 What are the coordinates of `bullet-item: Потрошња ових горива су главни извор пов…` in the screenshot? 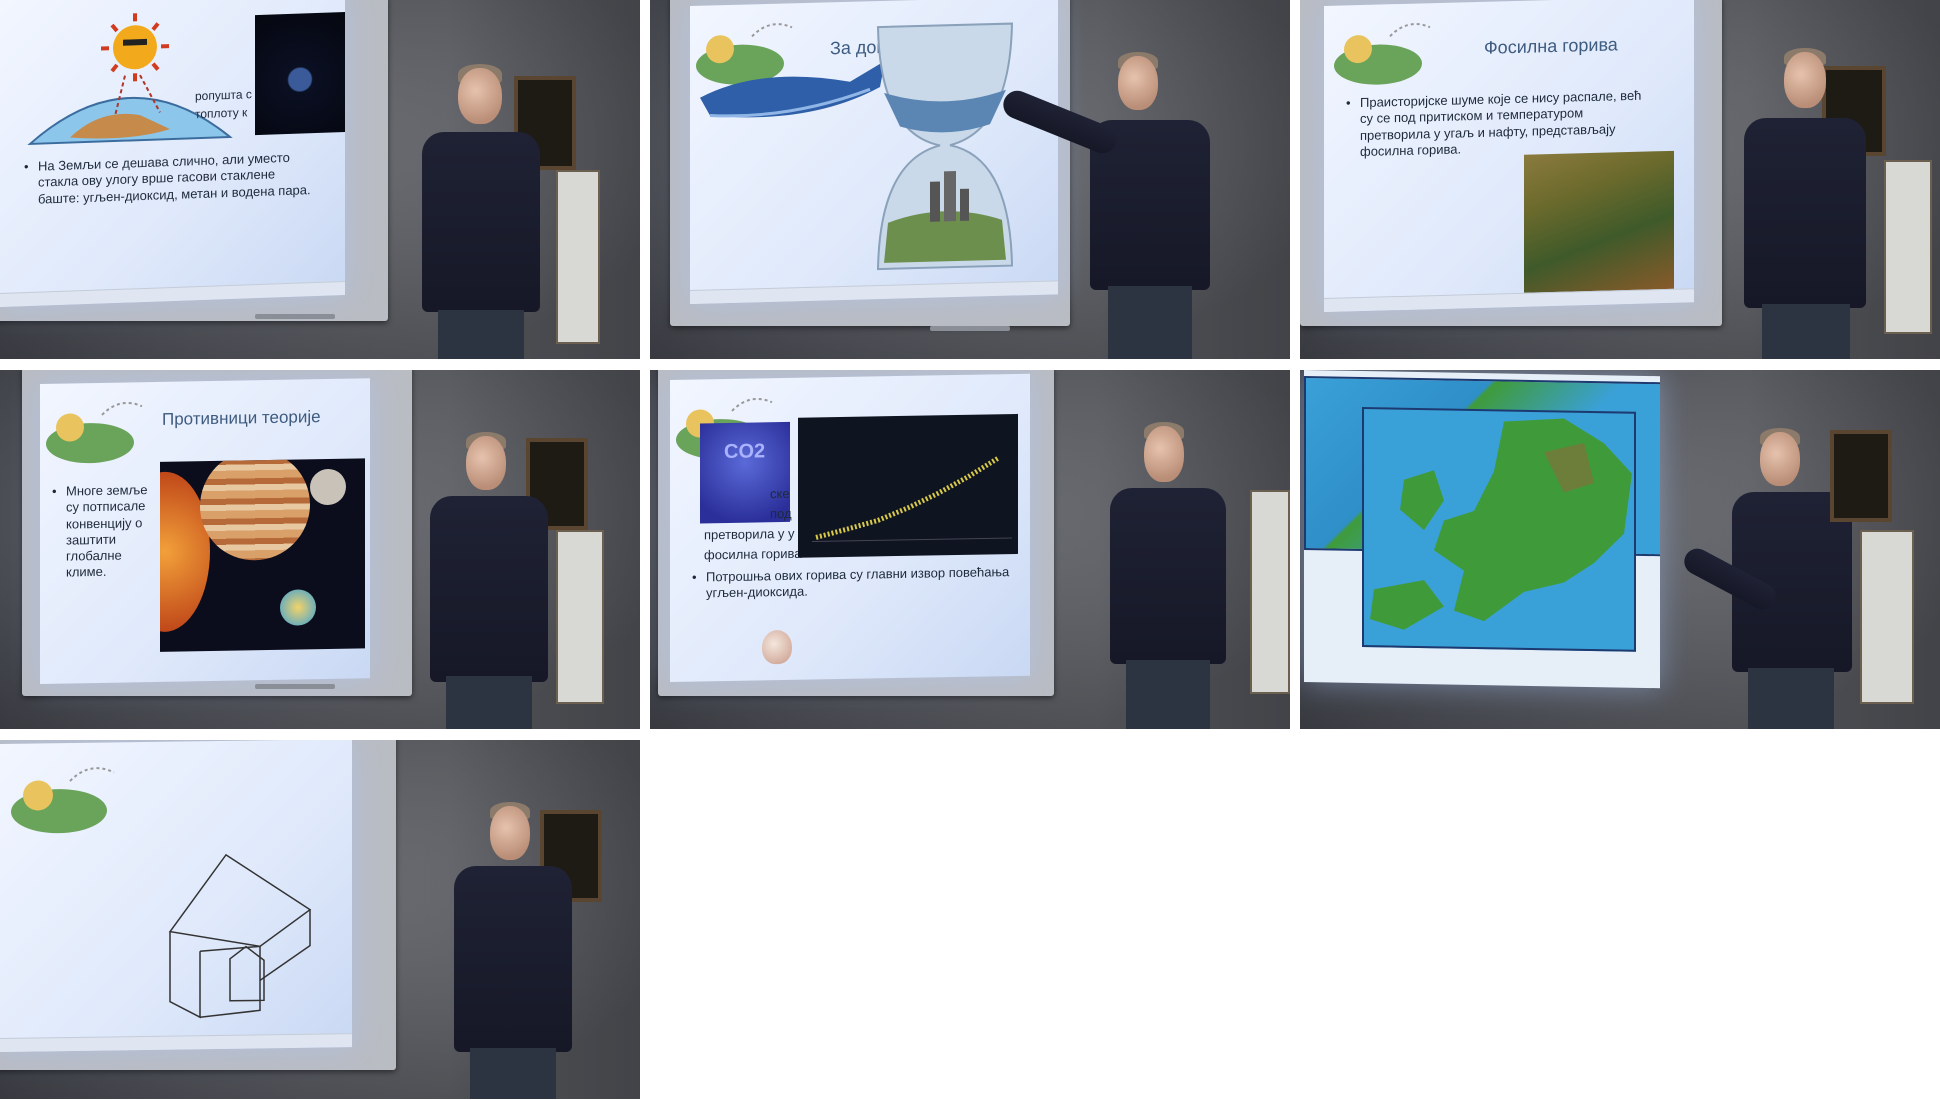 It's located at (850, 583).